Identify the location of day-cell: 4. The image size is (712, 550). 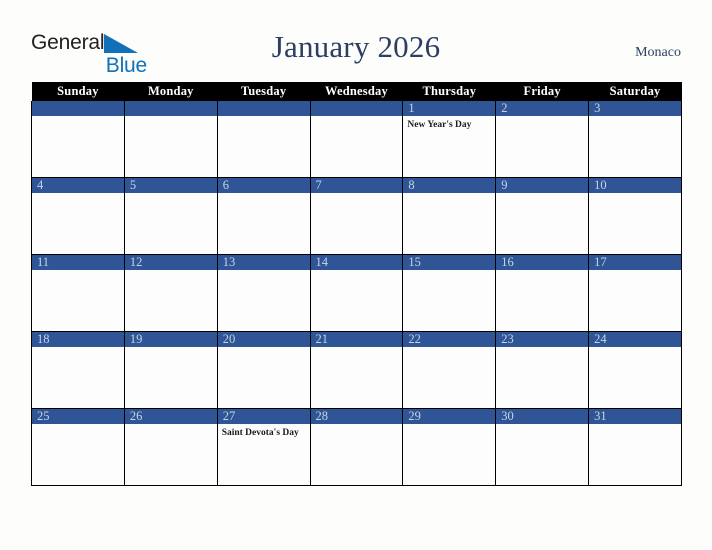
(78, 216).